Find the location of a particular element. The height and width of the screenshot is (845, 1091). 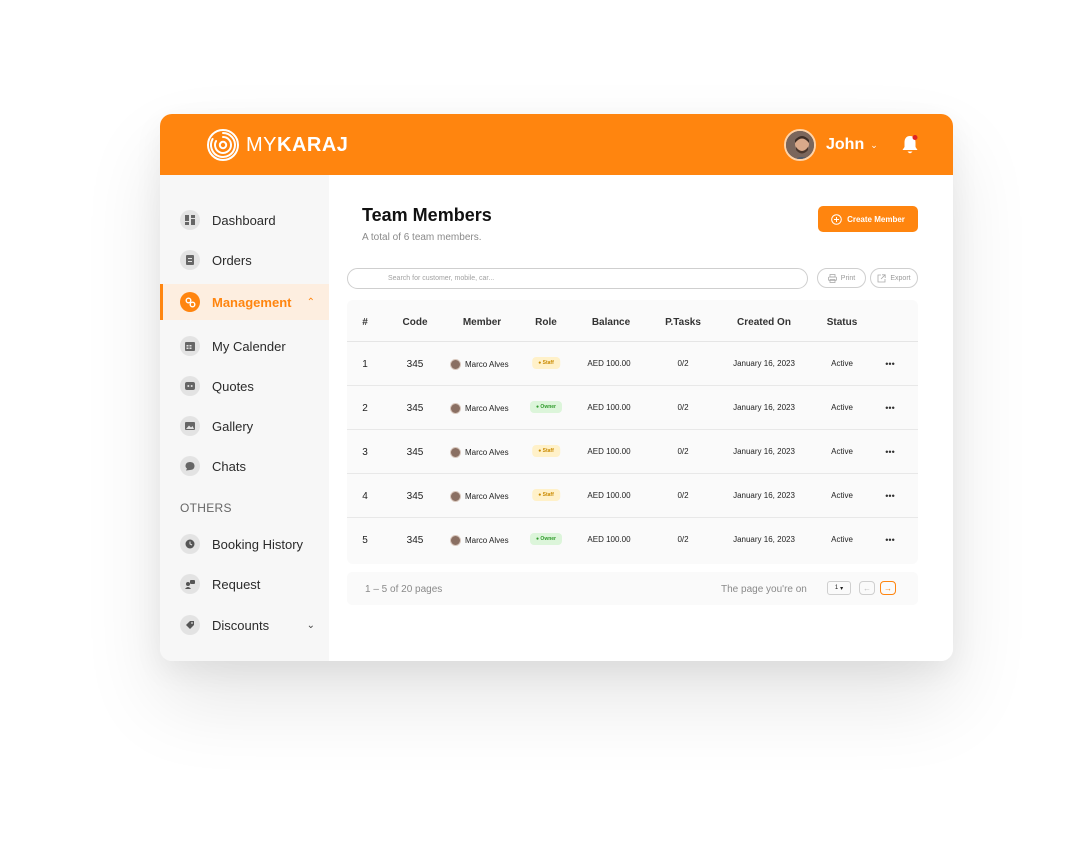

column-header: Balance is located at coordinates (611, 322).